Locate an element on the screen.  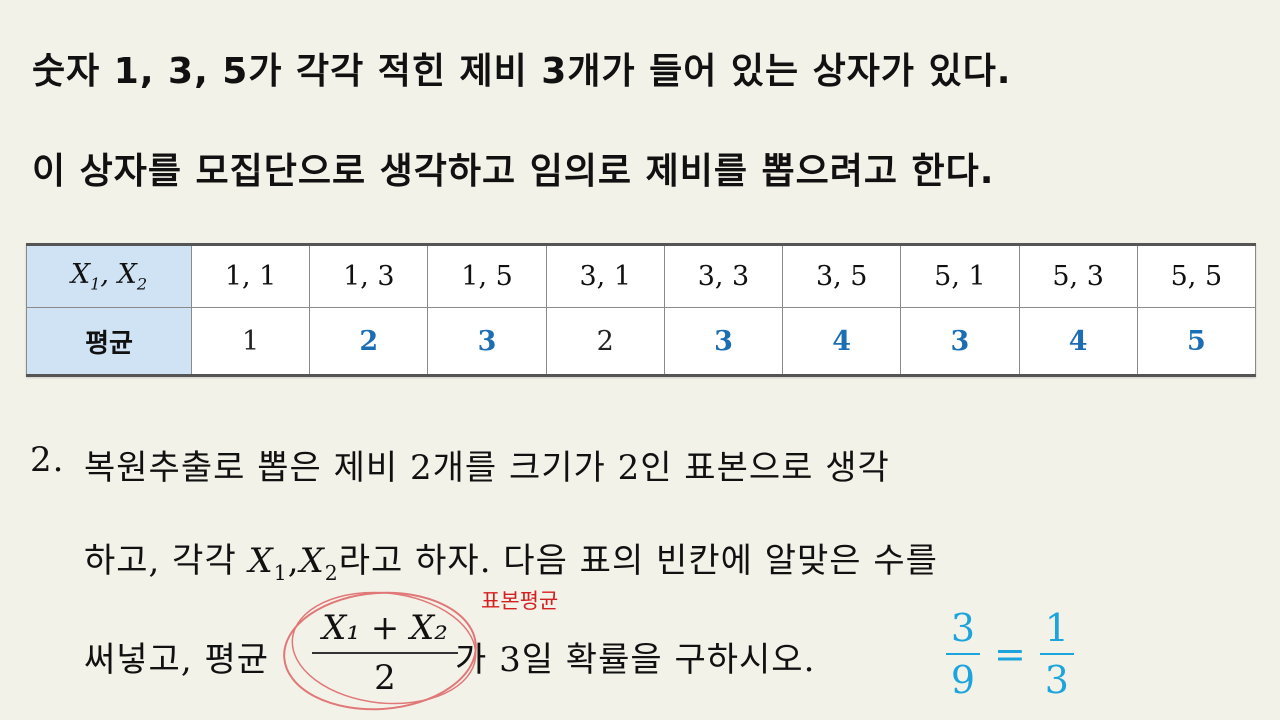
table-header-mean: 평균 is located at coordinates (109, 342).